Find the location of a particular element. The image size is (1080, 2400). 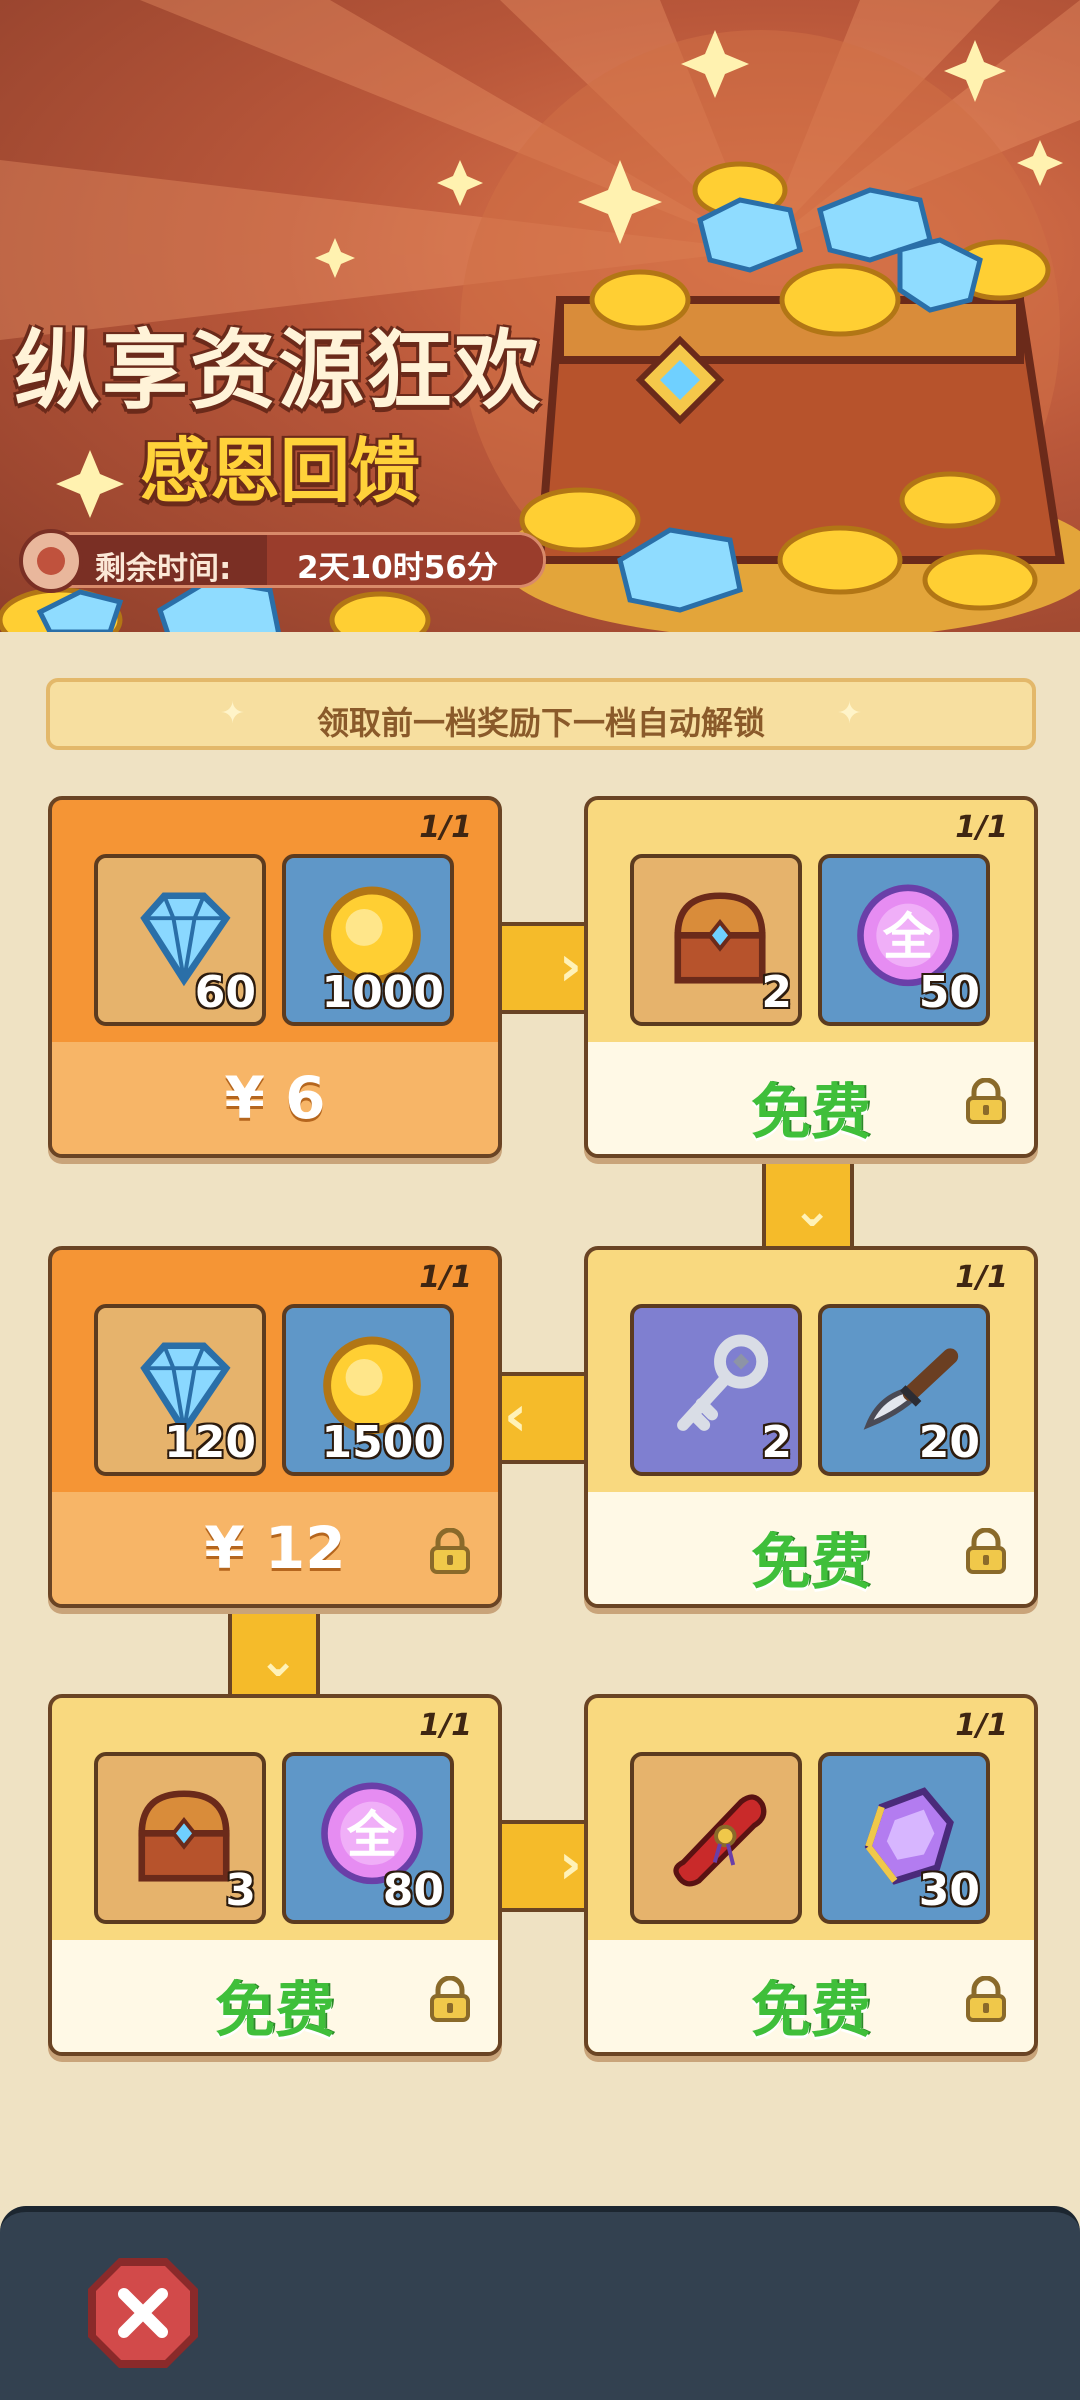

timer-value-box: 2天10时56分 is located at coordinates (405, 560).